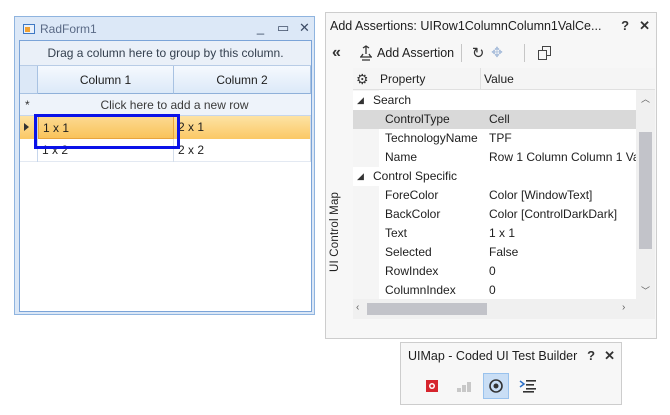 The height and width of the screenshot is (415, 670). I want to click on property-value: Cell, so click(499, 119).